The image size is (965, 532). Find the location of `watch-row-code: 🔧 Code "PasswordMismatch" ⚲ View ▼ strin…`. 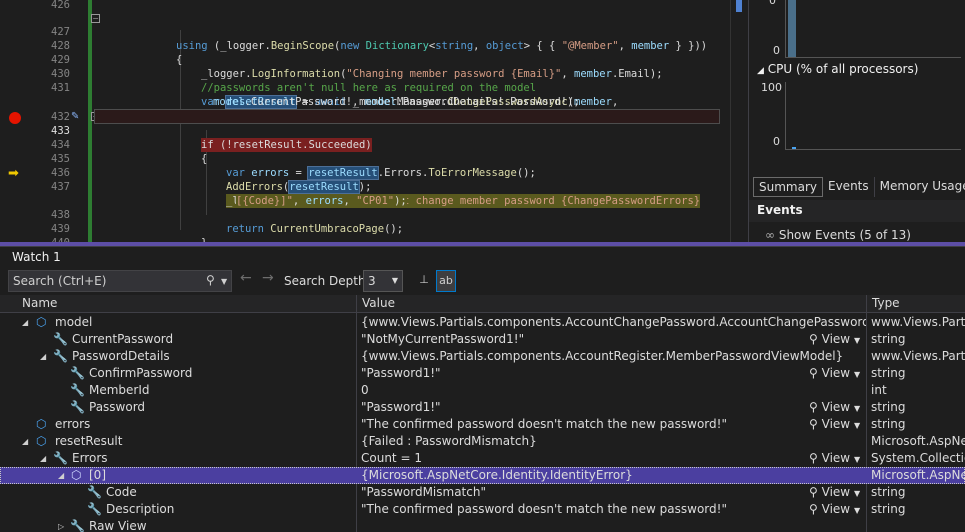

watch-row-code: 🔧 Code "PasswordMismatch" ⚲ View ▼ strin… is located at coordinates (482, 492).